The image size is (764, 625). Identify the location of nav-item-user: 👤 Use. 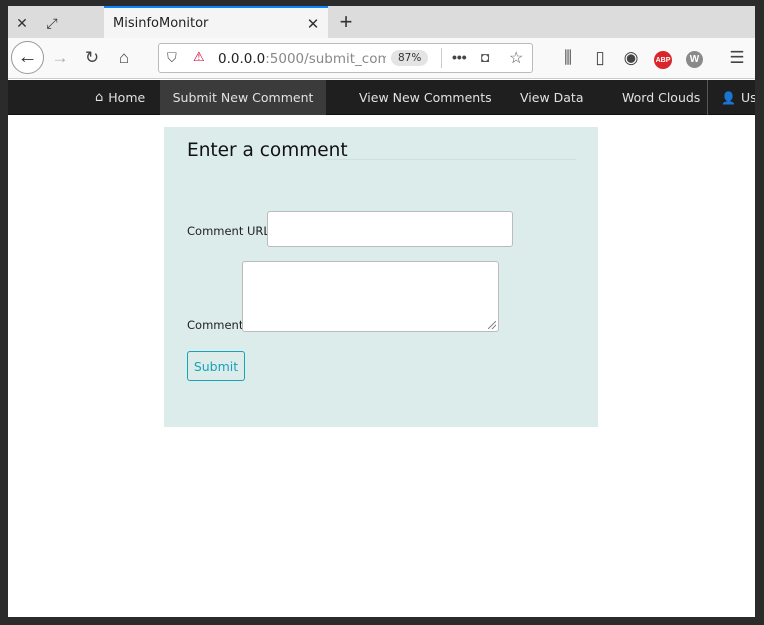
(738, 97).